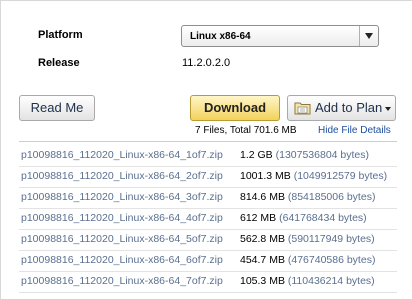 This screenshot has height=299, width=412. I want to click on file-bytes: (1307536804 bytes), so click(322, 155).